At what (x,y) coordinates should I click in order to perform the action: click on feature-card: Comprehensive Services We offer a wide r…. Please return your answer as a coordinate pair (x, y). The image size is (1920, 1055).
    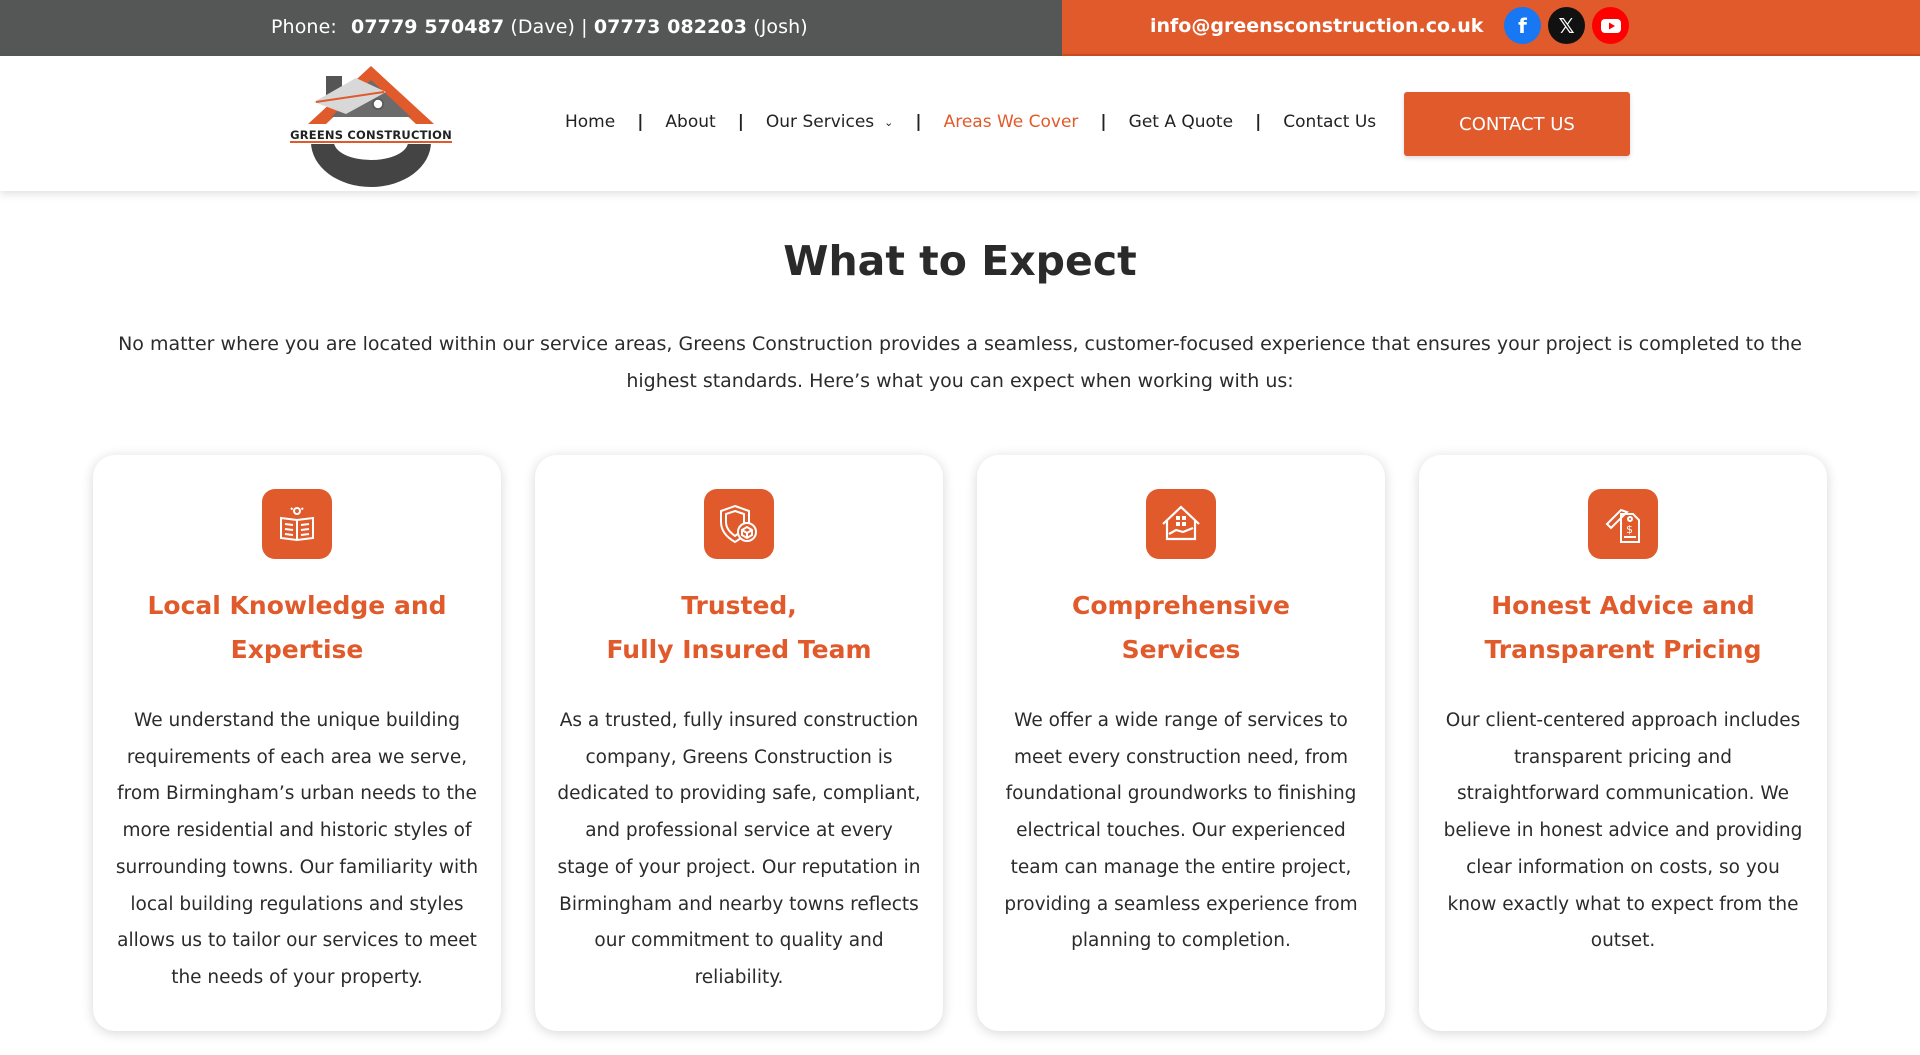
    Looking at the image, I should click on (1181, 743).